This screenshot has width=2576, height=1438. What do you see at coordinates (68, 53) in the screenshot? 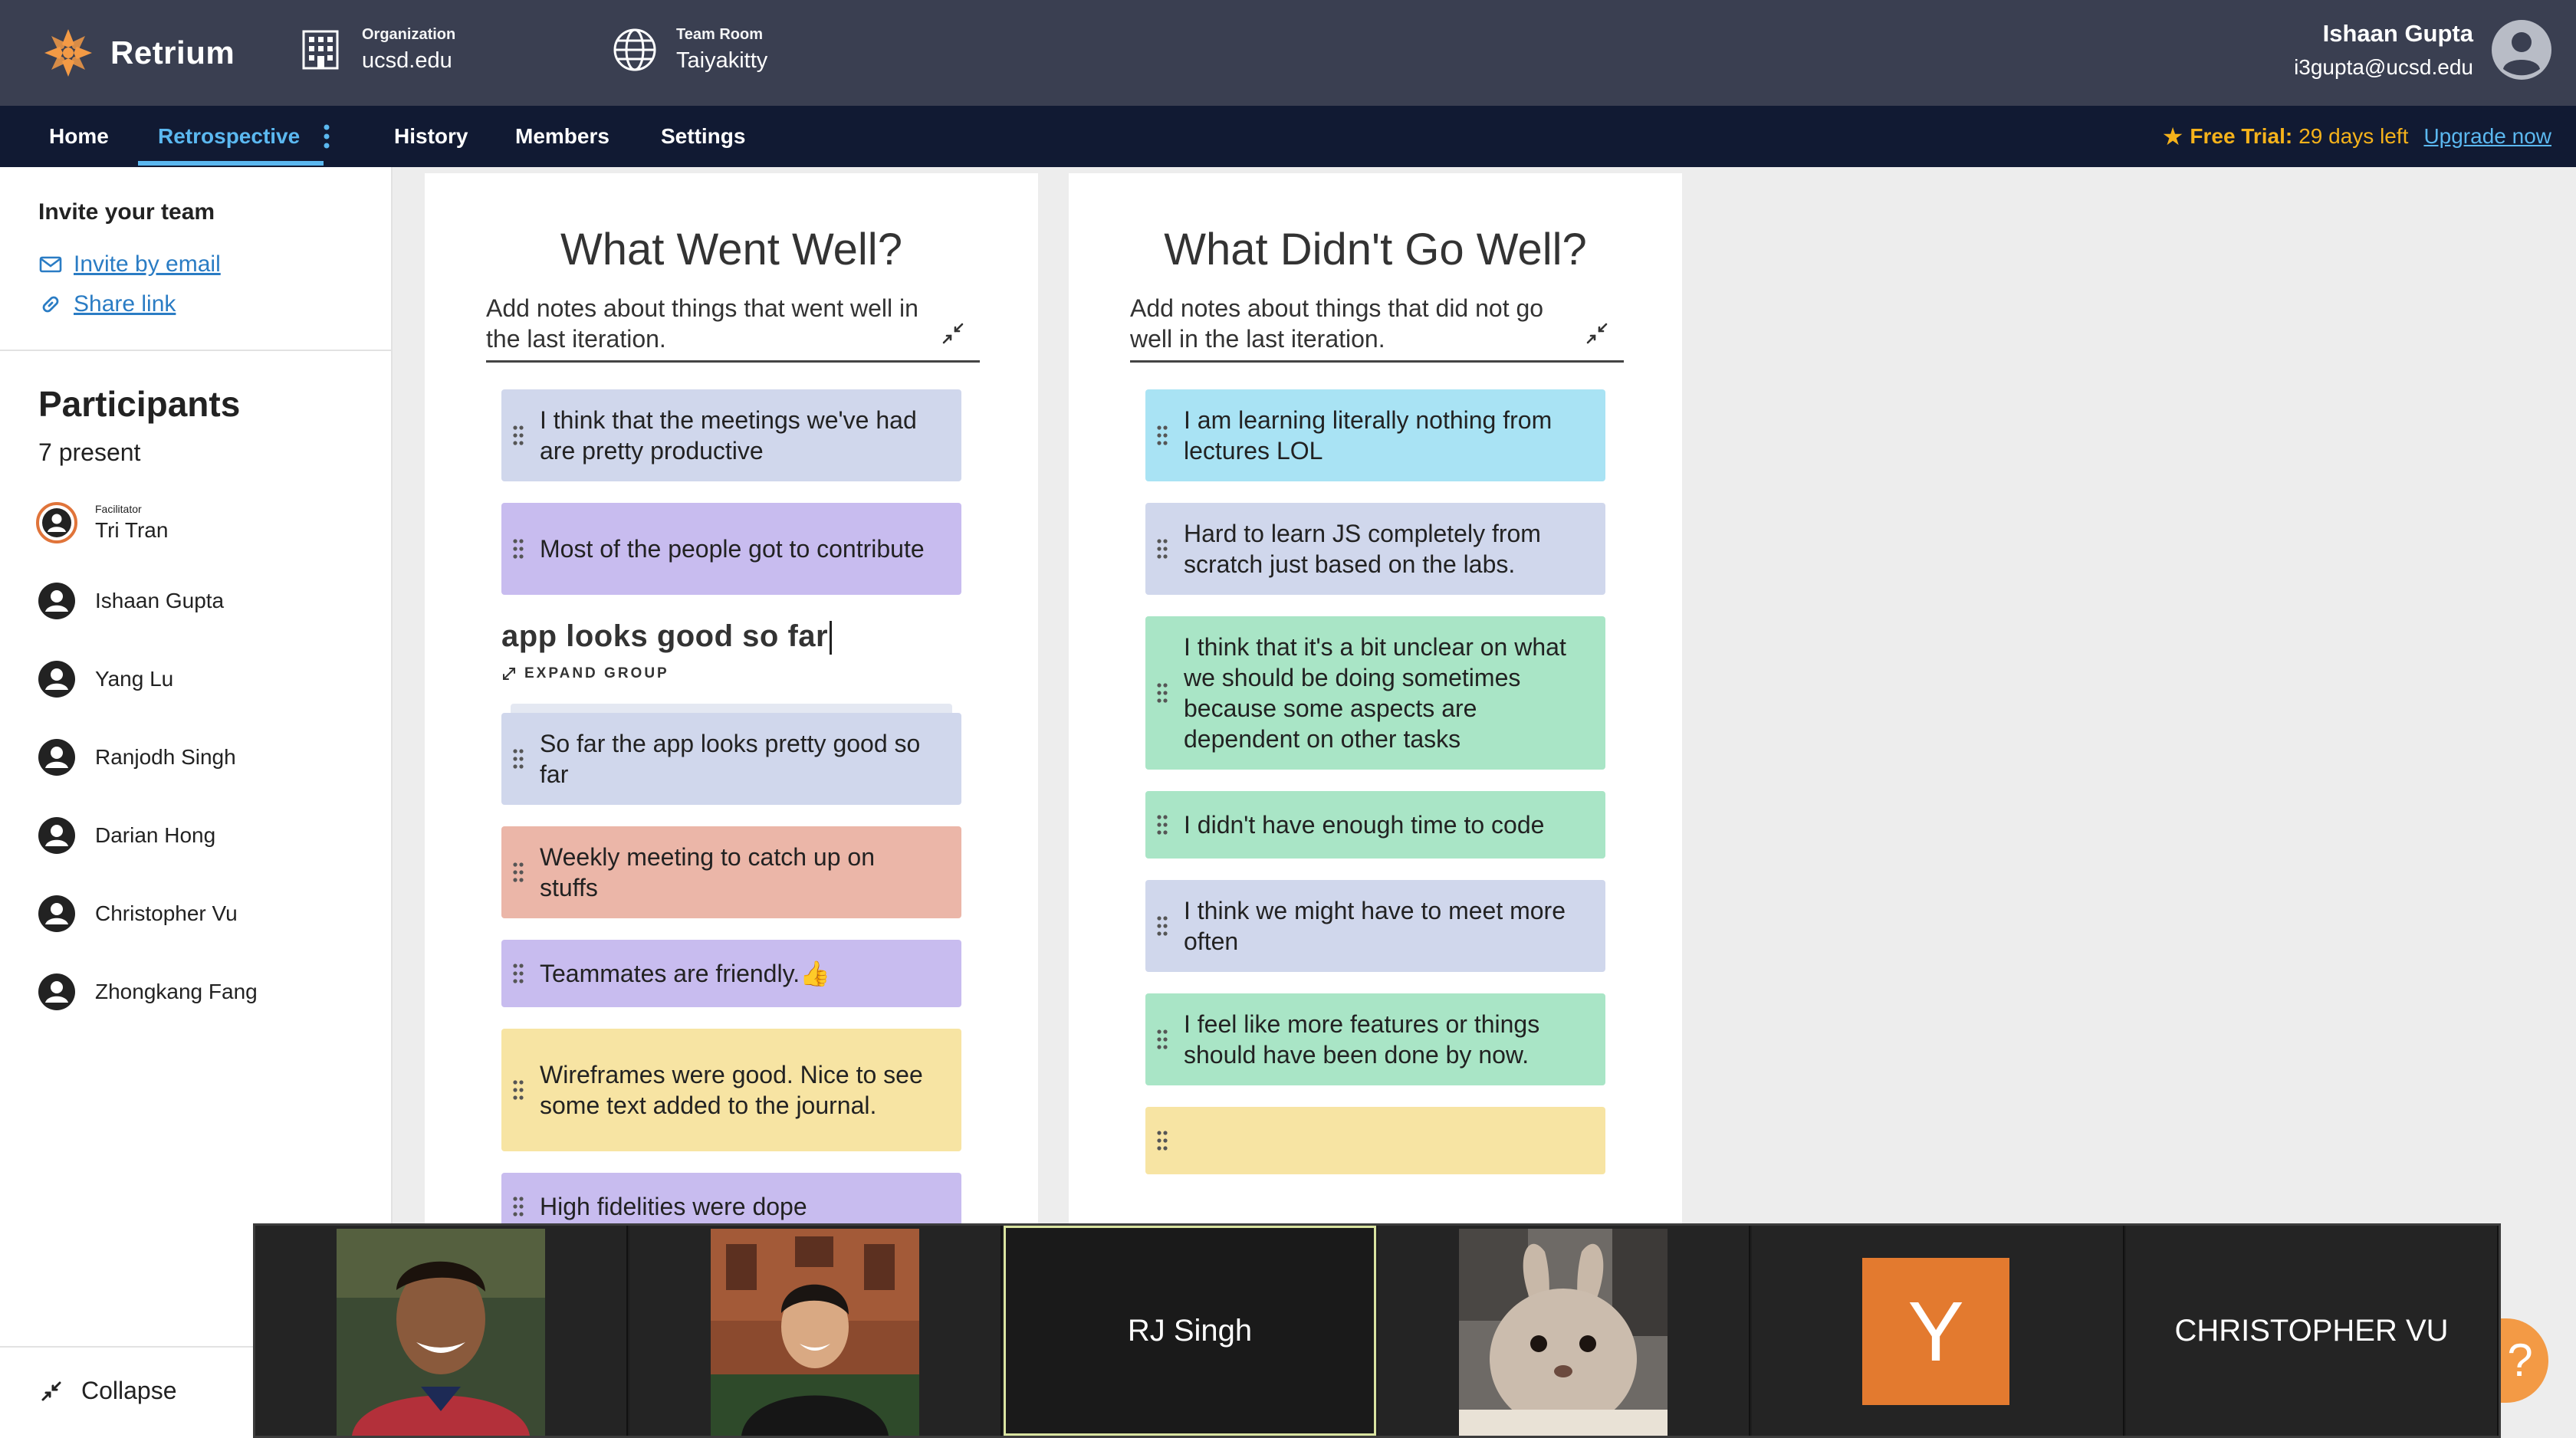
I see `retrium-logo-icon` at bounding box center [68, 53].